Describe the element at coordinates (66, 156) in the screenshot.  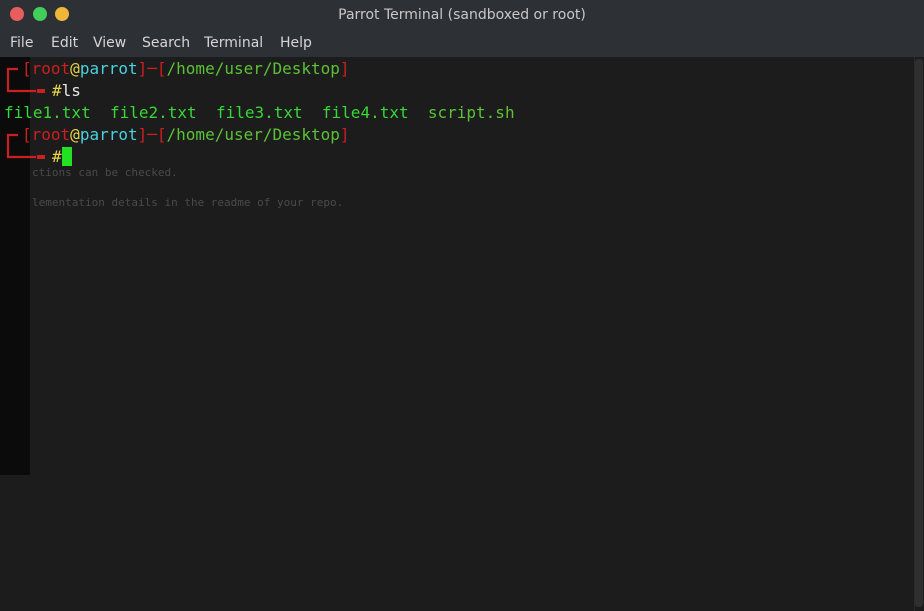
I see `text-cursor` at that location.